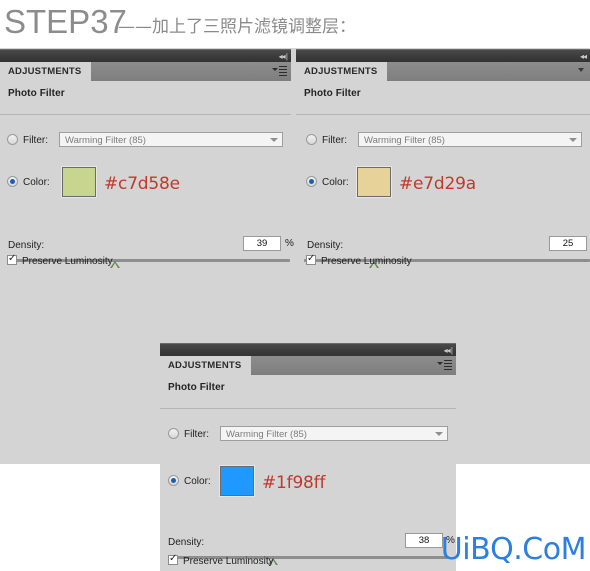  Describe the element at coordinates (583, 56) in the screenshot. I see `collapse-icon: ◂◂` at that location.